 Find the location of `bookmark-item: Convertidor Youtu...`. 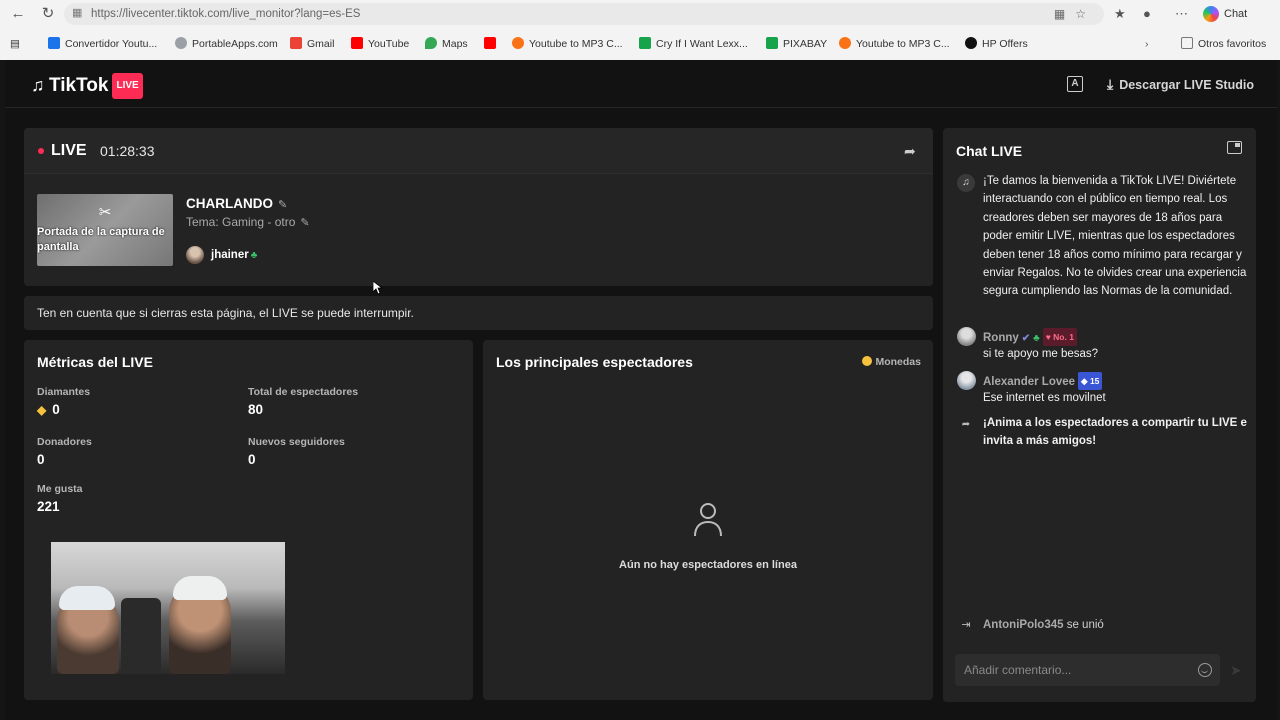

bookmark-item: Convertidor Youtu... is located at coordinates (102, 44).